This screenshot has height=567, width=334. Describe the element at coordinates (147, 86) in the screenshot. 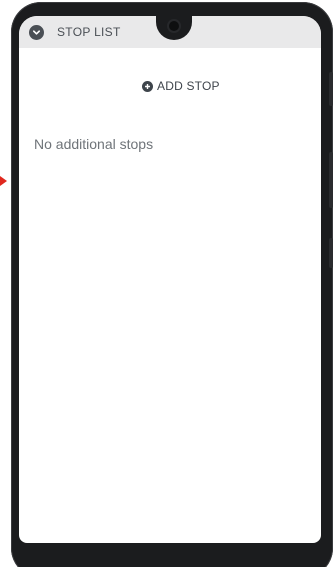

I see `plus-circle-icon` at that location.